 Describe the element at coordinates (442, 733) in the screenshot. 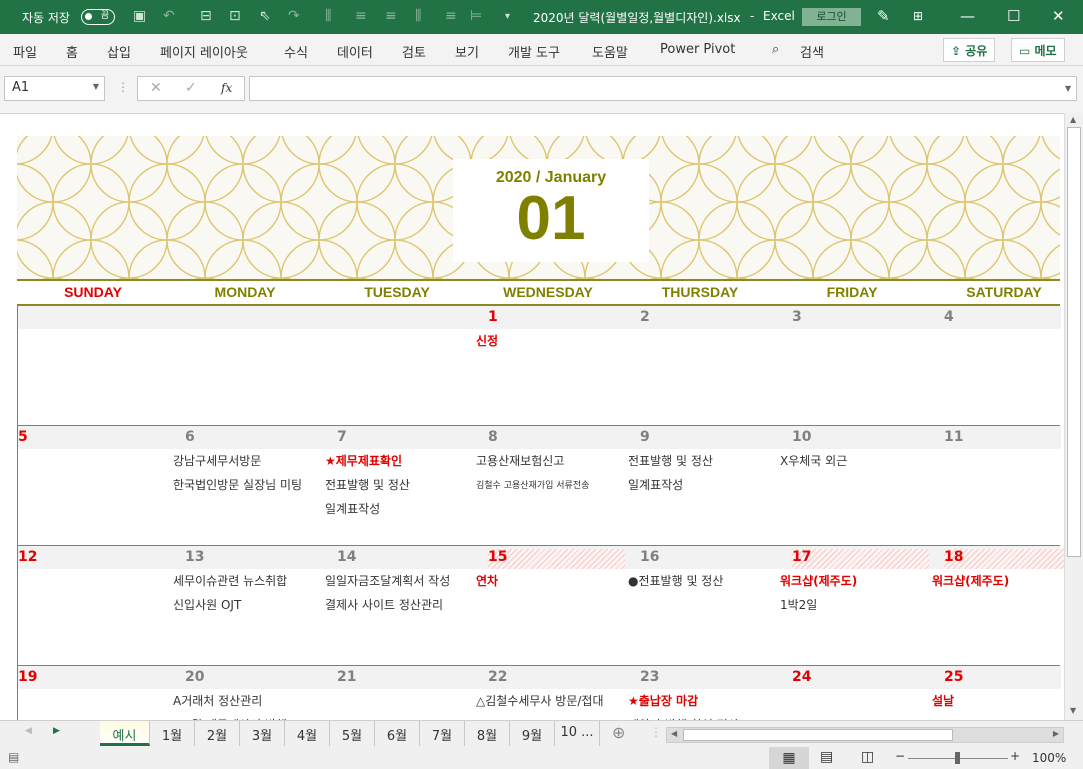

I see `sheet-tab: 7월` at that location.